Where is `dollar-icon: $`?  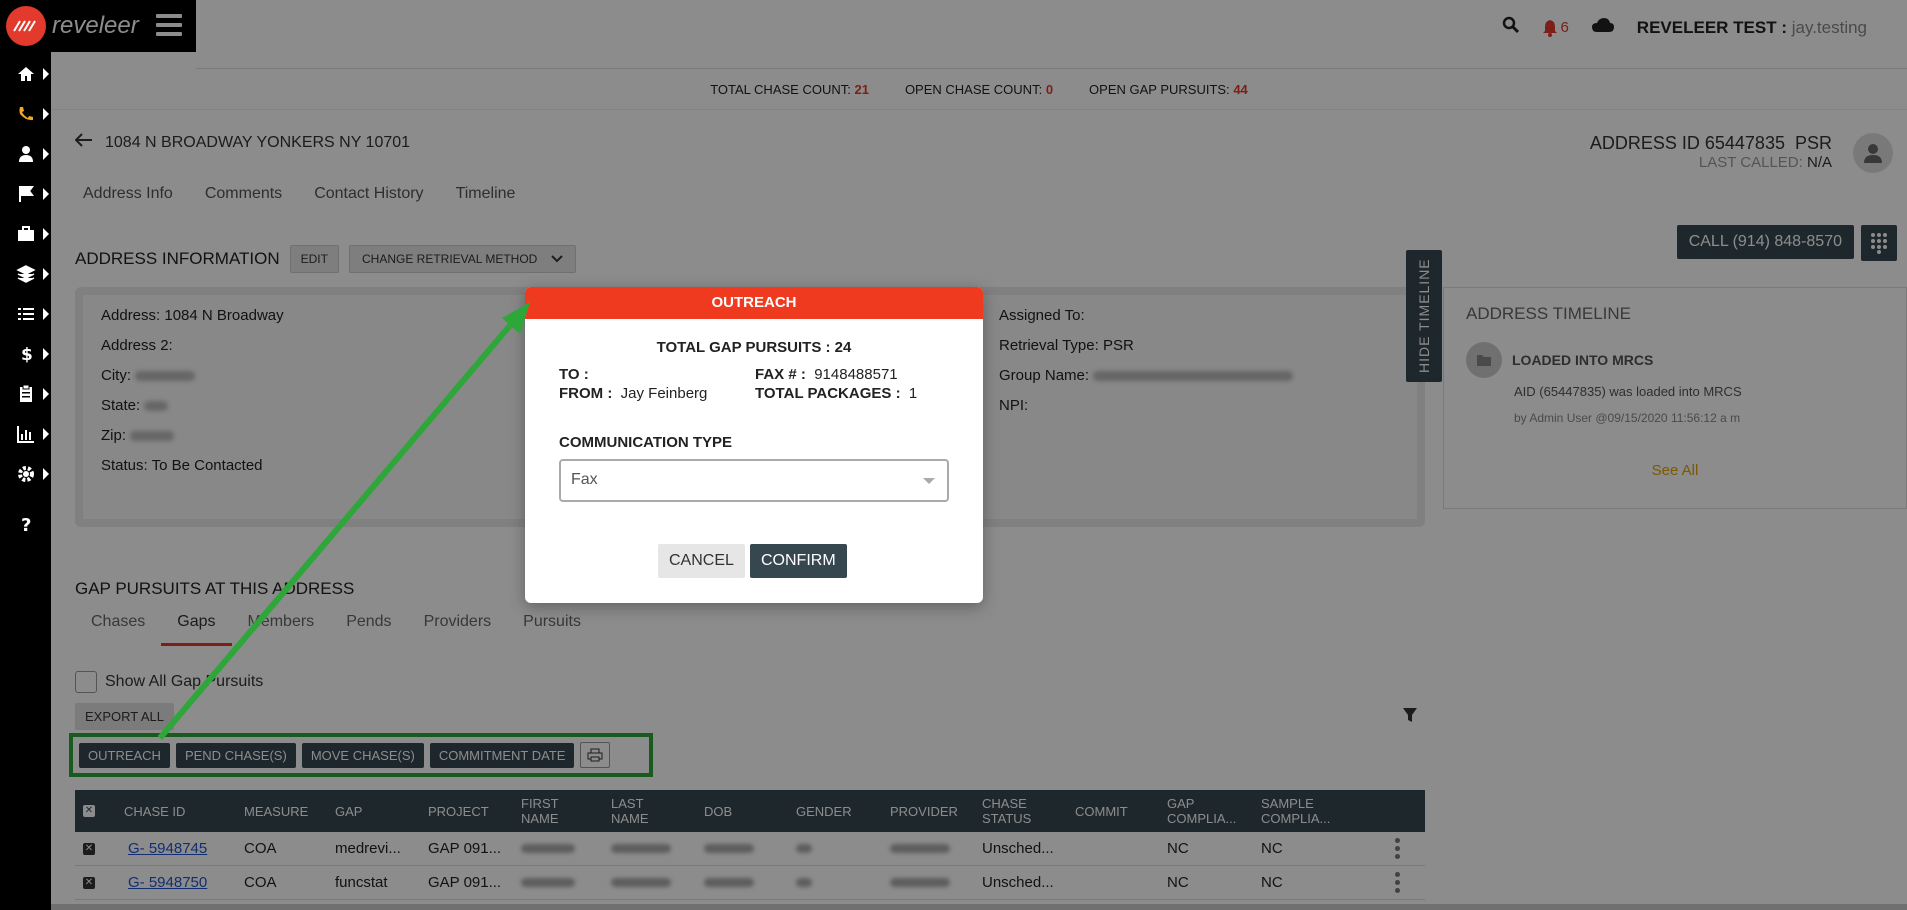 dollar-icon: $ is located at coordinates (25, 354).